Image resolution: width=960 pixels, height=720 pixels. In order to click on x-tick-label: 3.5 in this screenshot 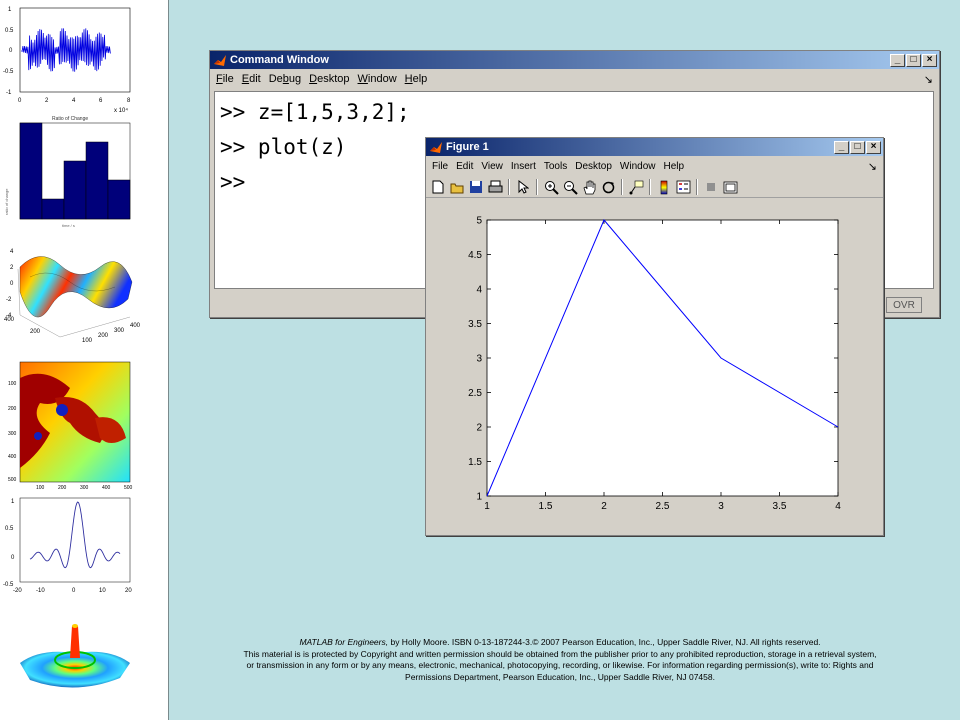, I will do `click(780, 506)`.